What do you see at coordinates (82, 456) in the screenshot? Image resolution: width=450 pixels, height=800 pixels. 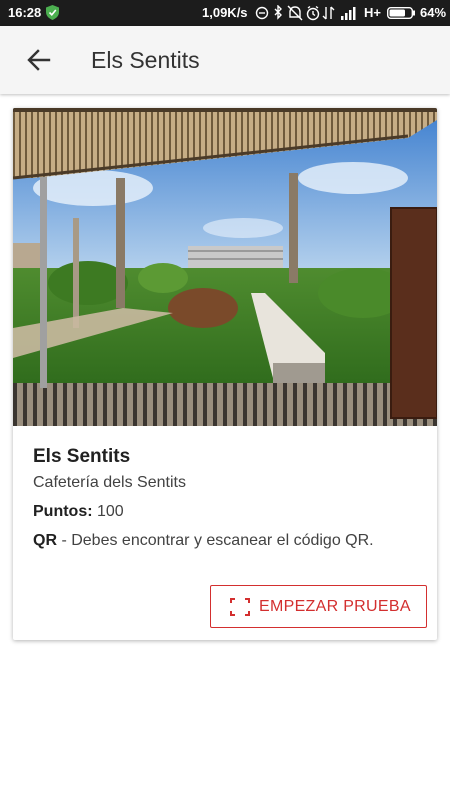 I see `card-title: Els Sentits` at bounding box center [82, 456].